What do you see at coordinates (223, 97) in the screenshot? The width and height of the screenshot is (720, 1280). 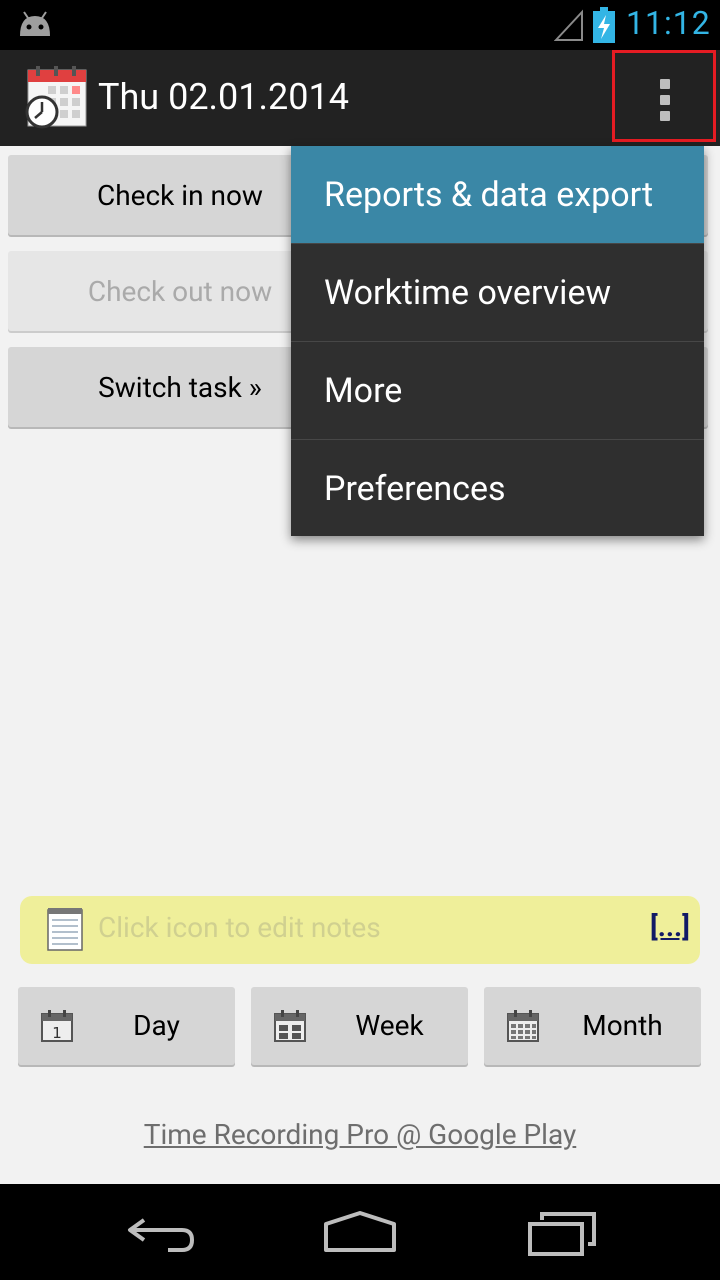 I see `page-title: Thu 02.01.2014` at bounding box center [223, 97].